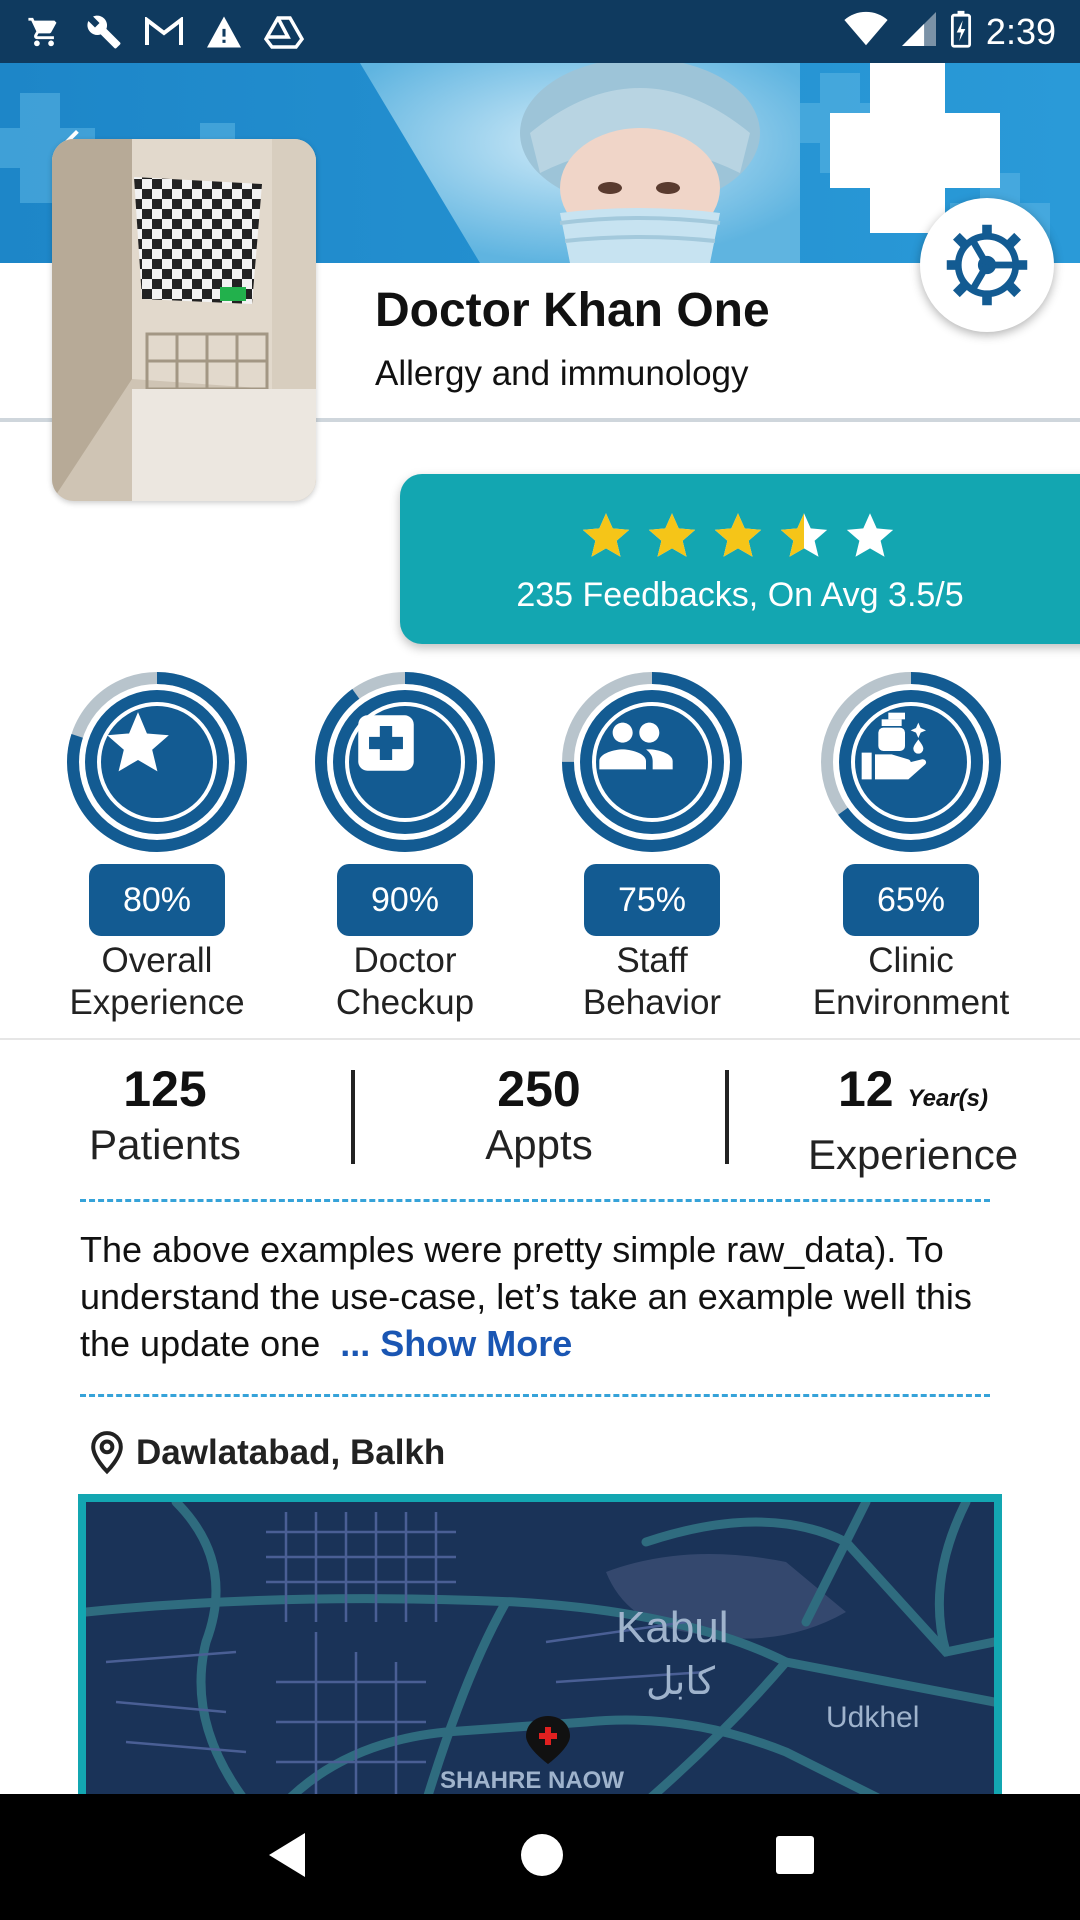 The width and height of the screenshot is (1080, 1920). Describe the element at coordinates (540, 1648) in the screenshot. I see `map-canvas: Kabul کابل Udkhel SHAHRE NAOW` at that location.